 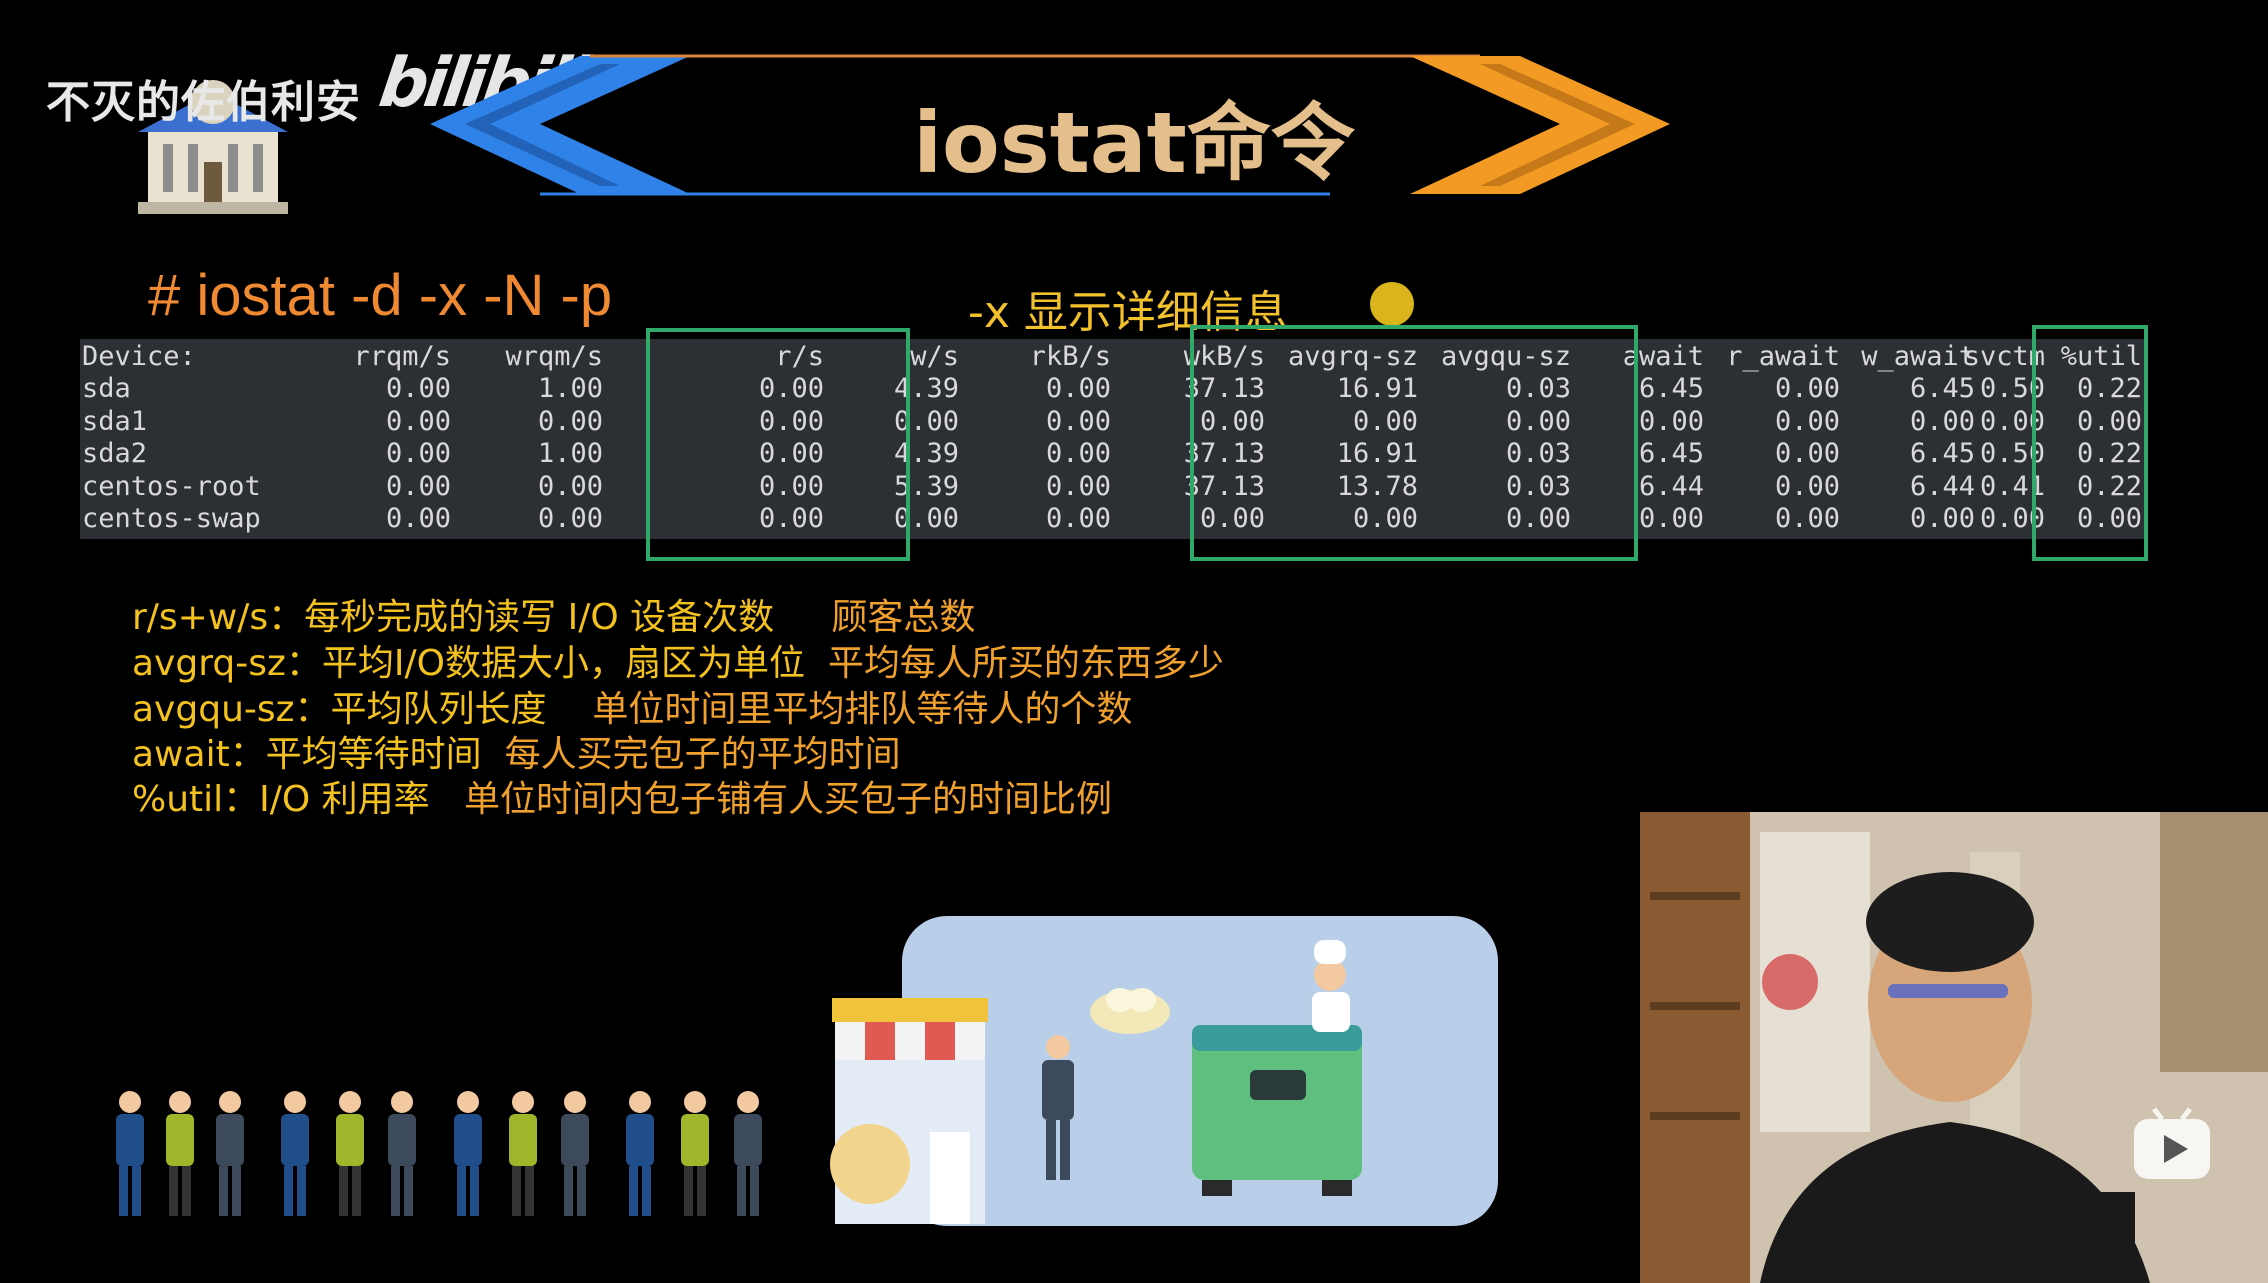 What do you see at coordinates (380, 295) in the screenshot?
I see `command-line: # iostat -d -x -N -p` at bounding box center [380, 295].